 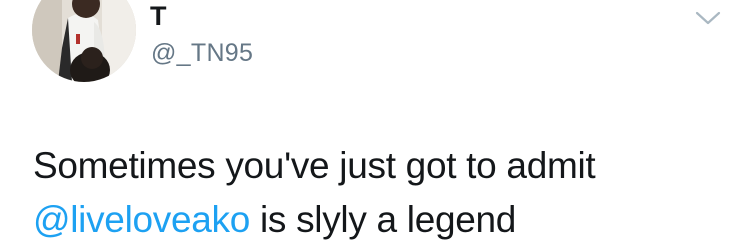 What do you see at coordinates (84, 41) in the screenshot?
I see `avatar` at bounding box center [84, 41].